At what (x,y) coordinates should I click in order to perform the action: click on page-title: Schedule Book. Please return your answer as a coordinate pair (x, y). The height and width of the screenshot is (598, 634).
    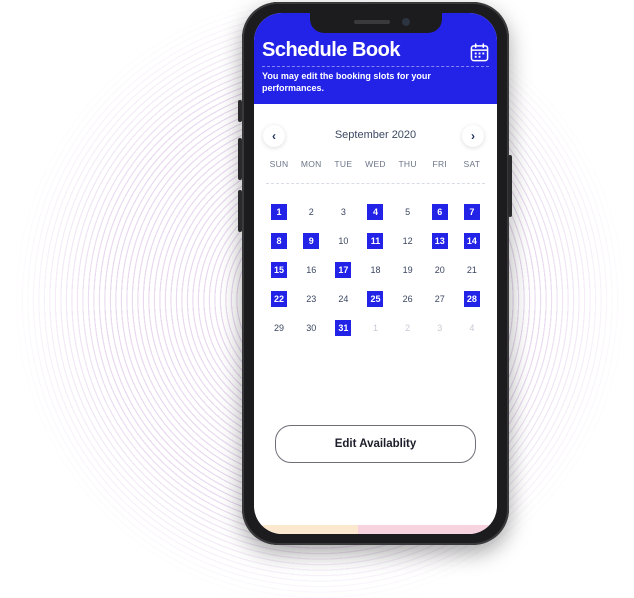
    Looking at the image, I should click on (331, 50).